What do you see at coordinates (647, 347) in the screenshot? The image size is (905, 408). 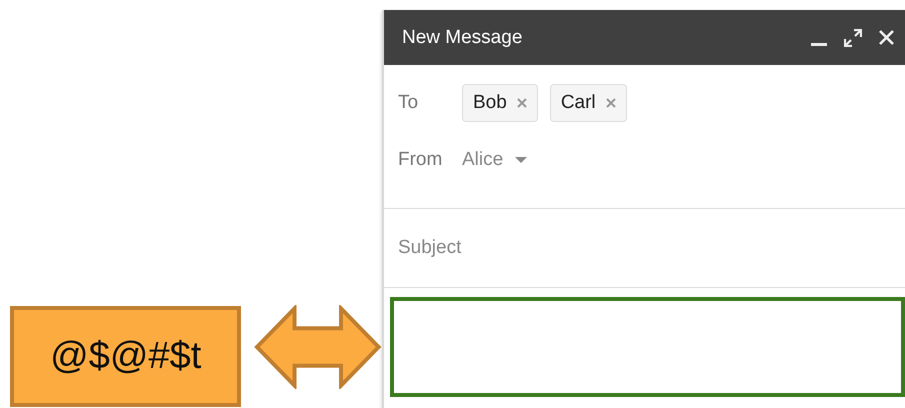 I see `message-body-field` at bounding box center [647, 347].